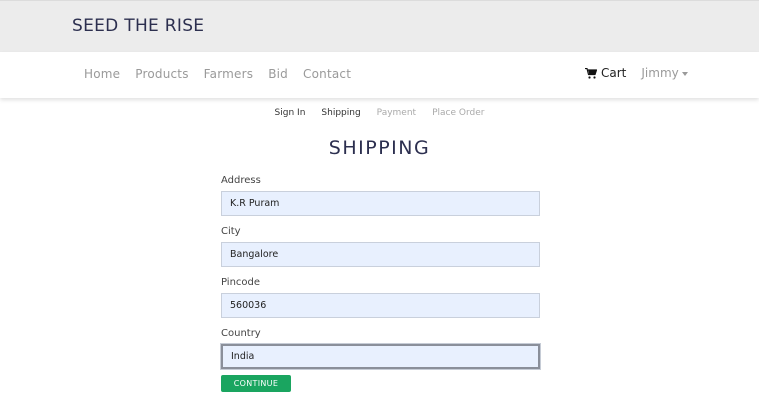  What do you see at coordinates (327, 74) in the screenshot?
I see `nav-link-contact: Contact` at bounding box center [327, 74].